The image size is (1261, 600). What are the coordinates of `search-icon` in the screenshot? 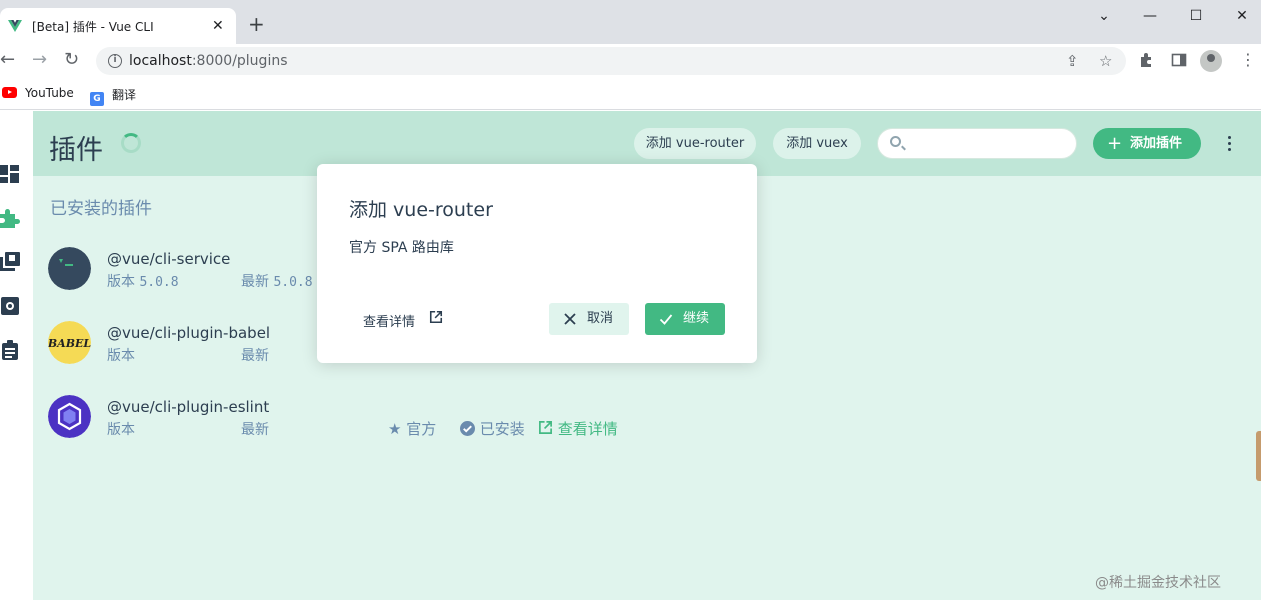 It's located at (895, 141).